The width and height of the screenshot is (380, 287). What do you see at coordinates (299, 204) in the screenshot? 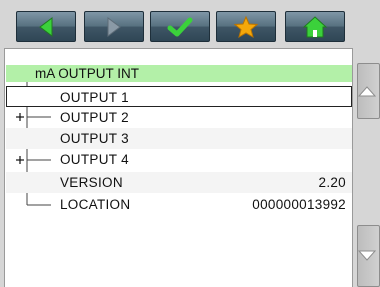
I see `tree-item-value: 000000013992` at bounding box center [299, 204].